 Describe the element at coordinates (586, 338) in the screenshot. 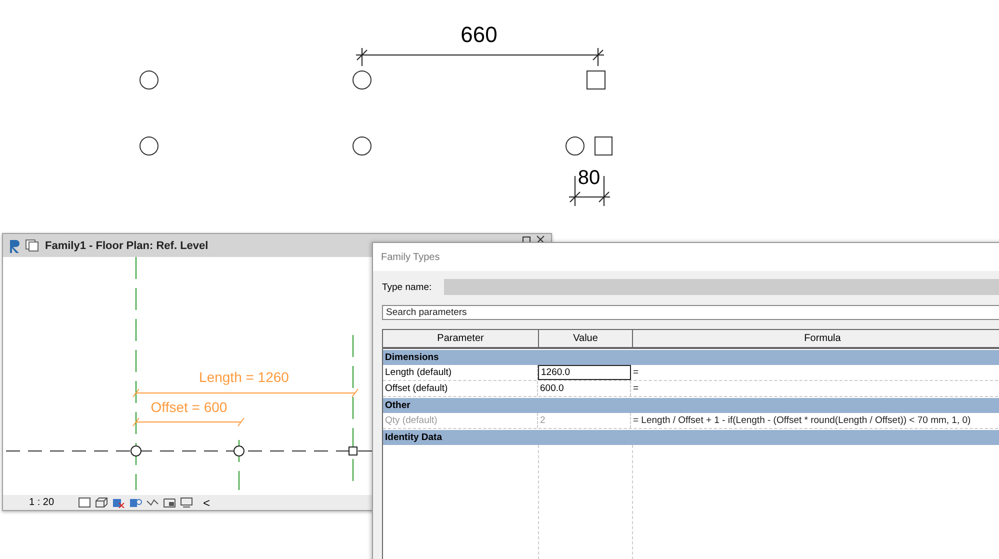

I see `column-header: Value` at that location.